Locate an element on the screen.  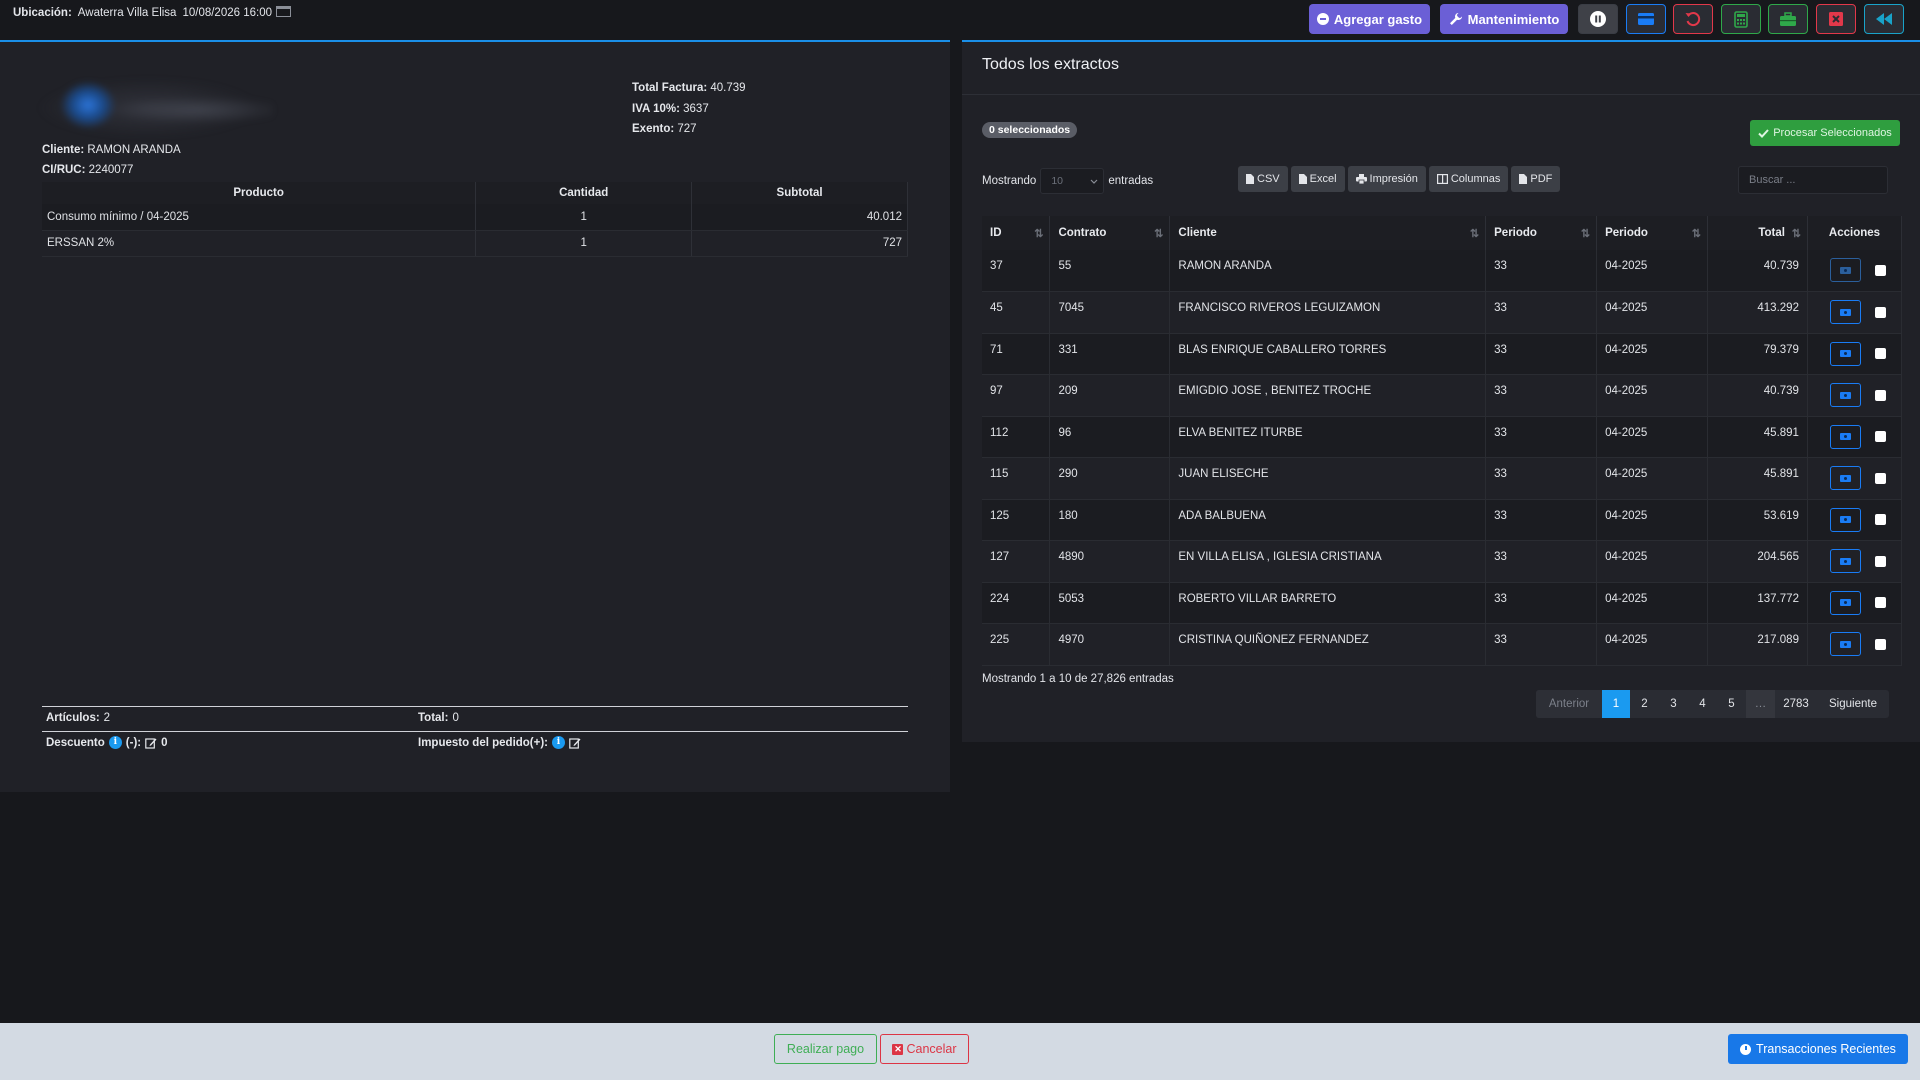
cell-id: 127 is located at coordinates (1016, 561).